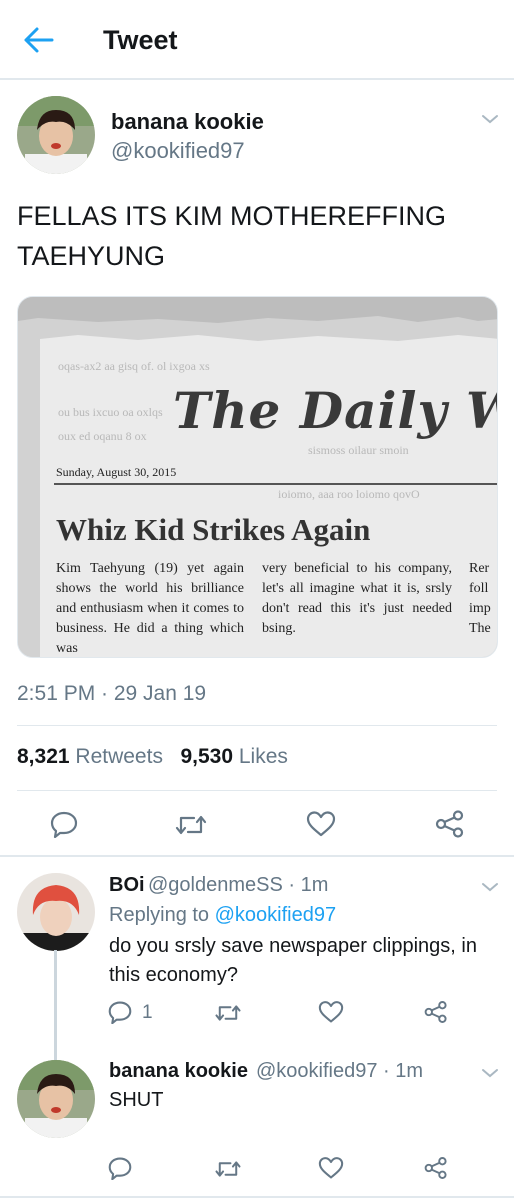 The width and height of the screenshot is (514, 1200). What do you see at coordinates (480, 598) in the screenshot?
I see `newspaper-column-3: Rer foll imp The` at bounding box center [480, 598].